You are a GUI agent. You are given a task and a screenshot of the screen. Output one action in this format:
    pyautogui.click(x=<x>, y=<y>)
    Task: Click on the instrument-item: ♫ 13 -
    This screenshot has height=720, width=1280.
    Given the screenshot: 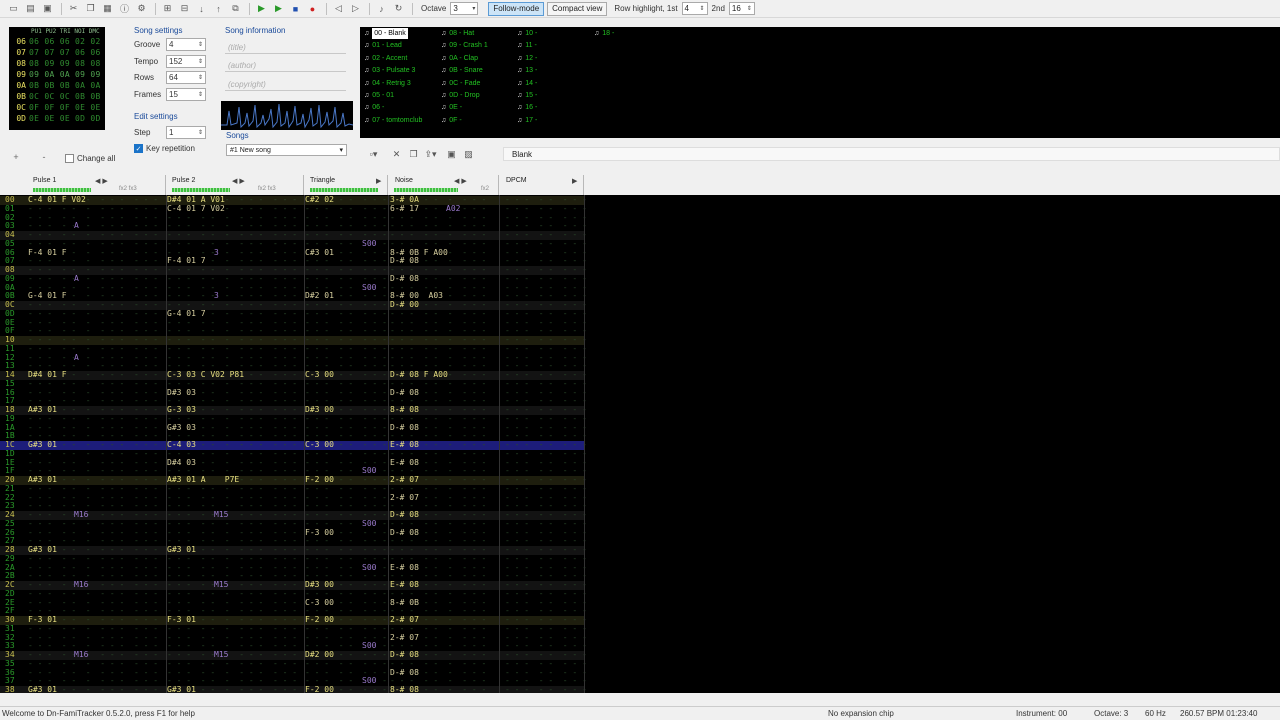 What is the action you would take?
    pyautogui.click(x=527, y=70)
    